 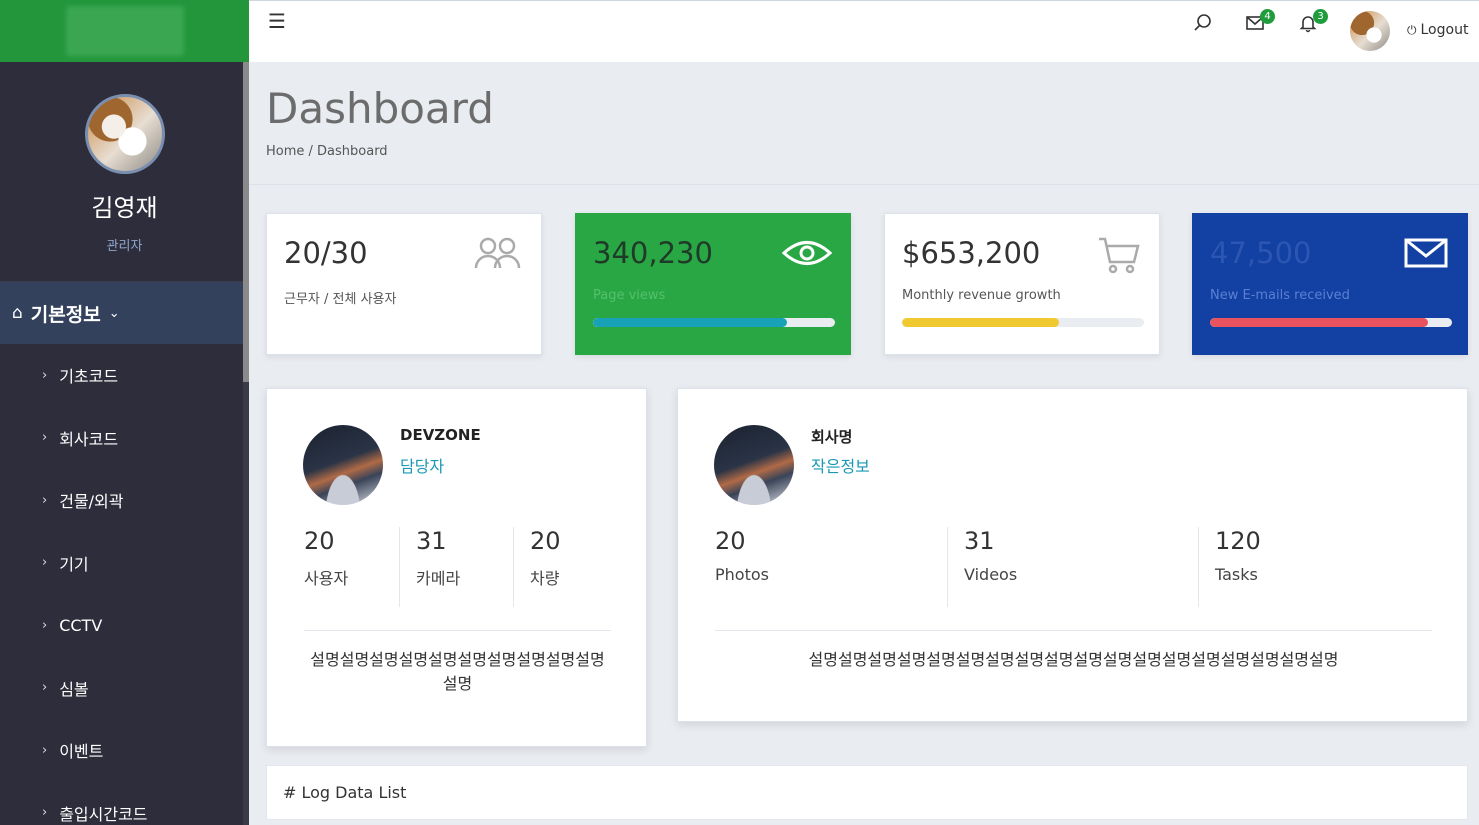 What do you see at coordinates (1330, 284) in the screenshot?
I see `stat-card-emails: 47,500 New E-mails received` at bounding box center [1330, 284].